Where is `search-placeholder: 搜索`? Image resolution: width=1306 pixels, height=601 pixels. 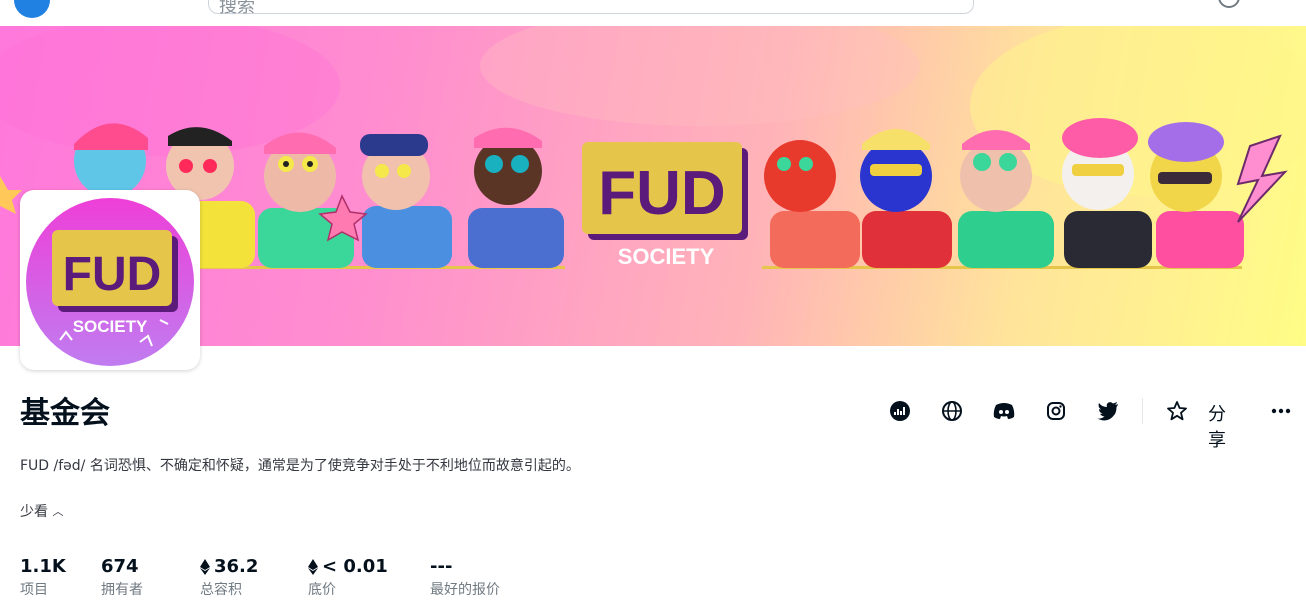
search-placeholder: 搜索 is located at coordinates (237, 8).